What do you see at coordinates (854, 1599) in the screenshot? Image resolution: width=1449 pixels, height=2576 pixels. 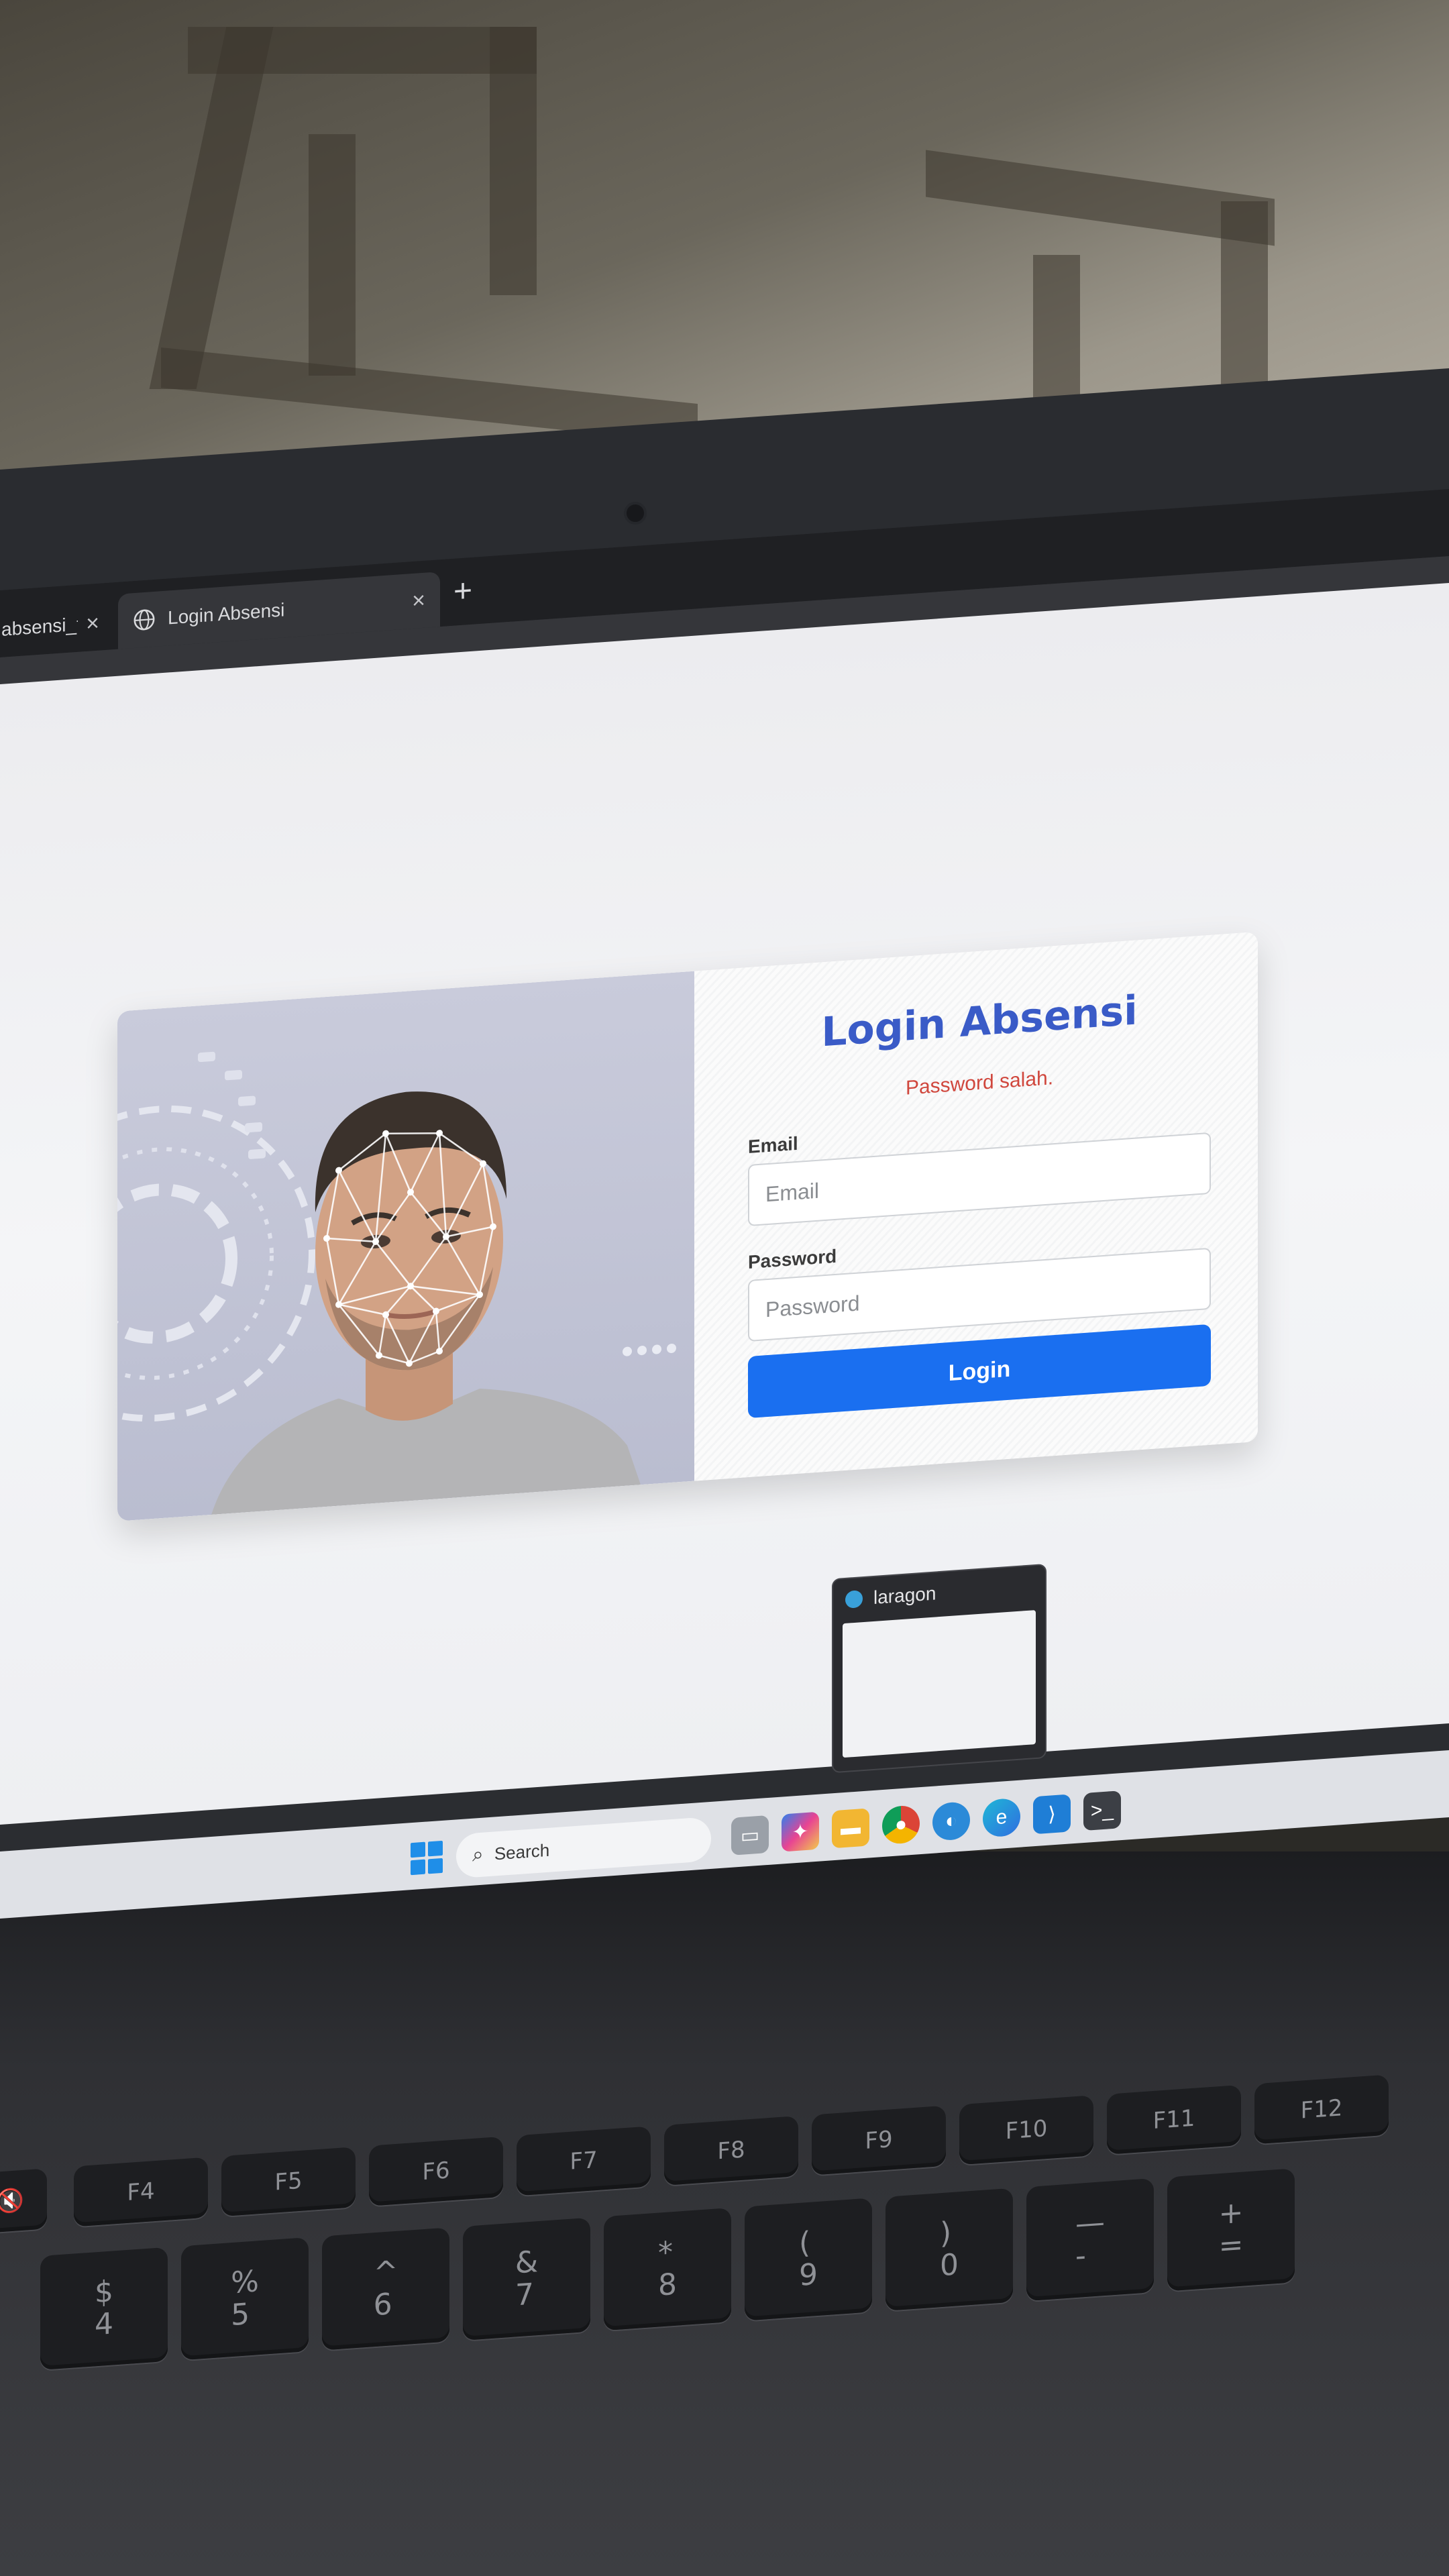 I see `laragon-icon` at bounding box center [854, 1599].